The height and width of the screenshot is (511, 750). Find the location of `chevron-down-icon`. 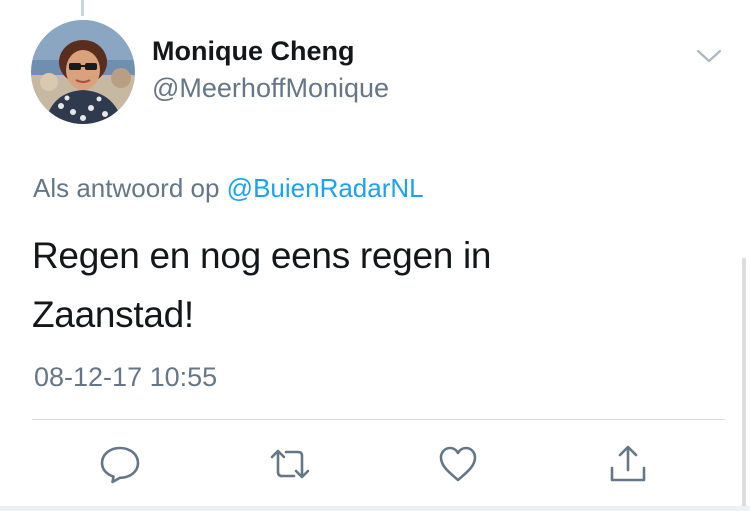

chevron-down-icon is located at coordinates (709, 56).